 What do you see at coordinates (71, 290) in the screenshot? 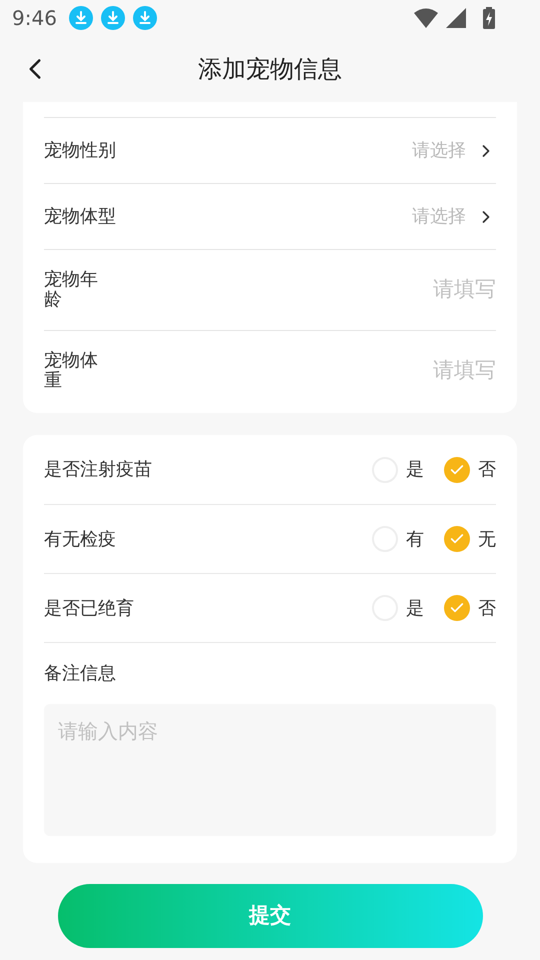
I see `field-label: 宠物年龄` at bounding box center [71, 290].